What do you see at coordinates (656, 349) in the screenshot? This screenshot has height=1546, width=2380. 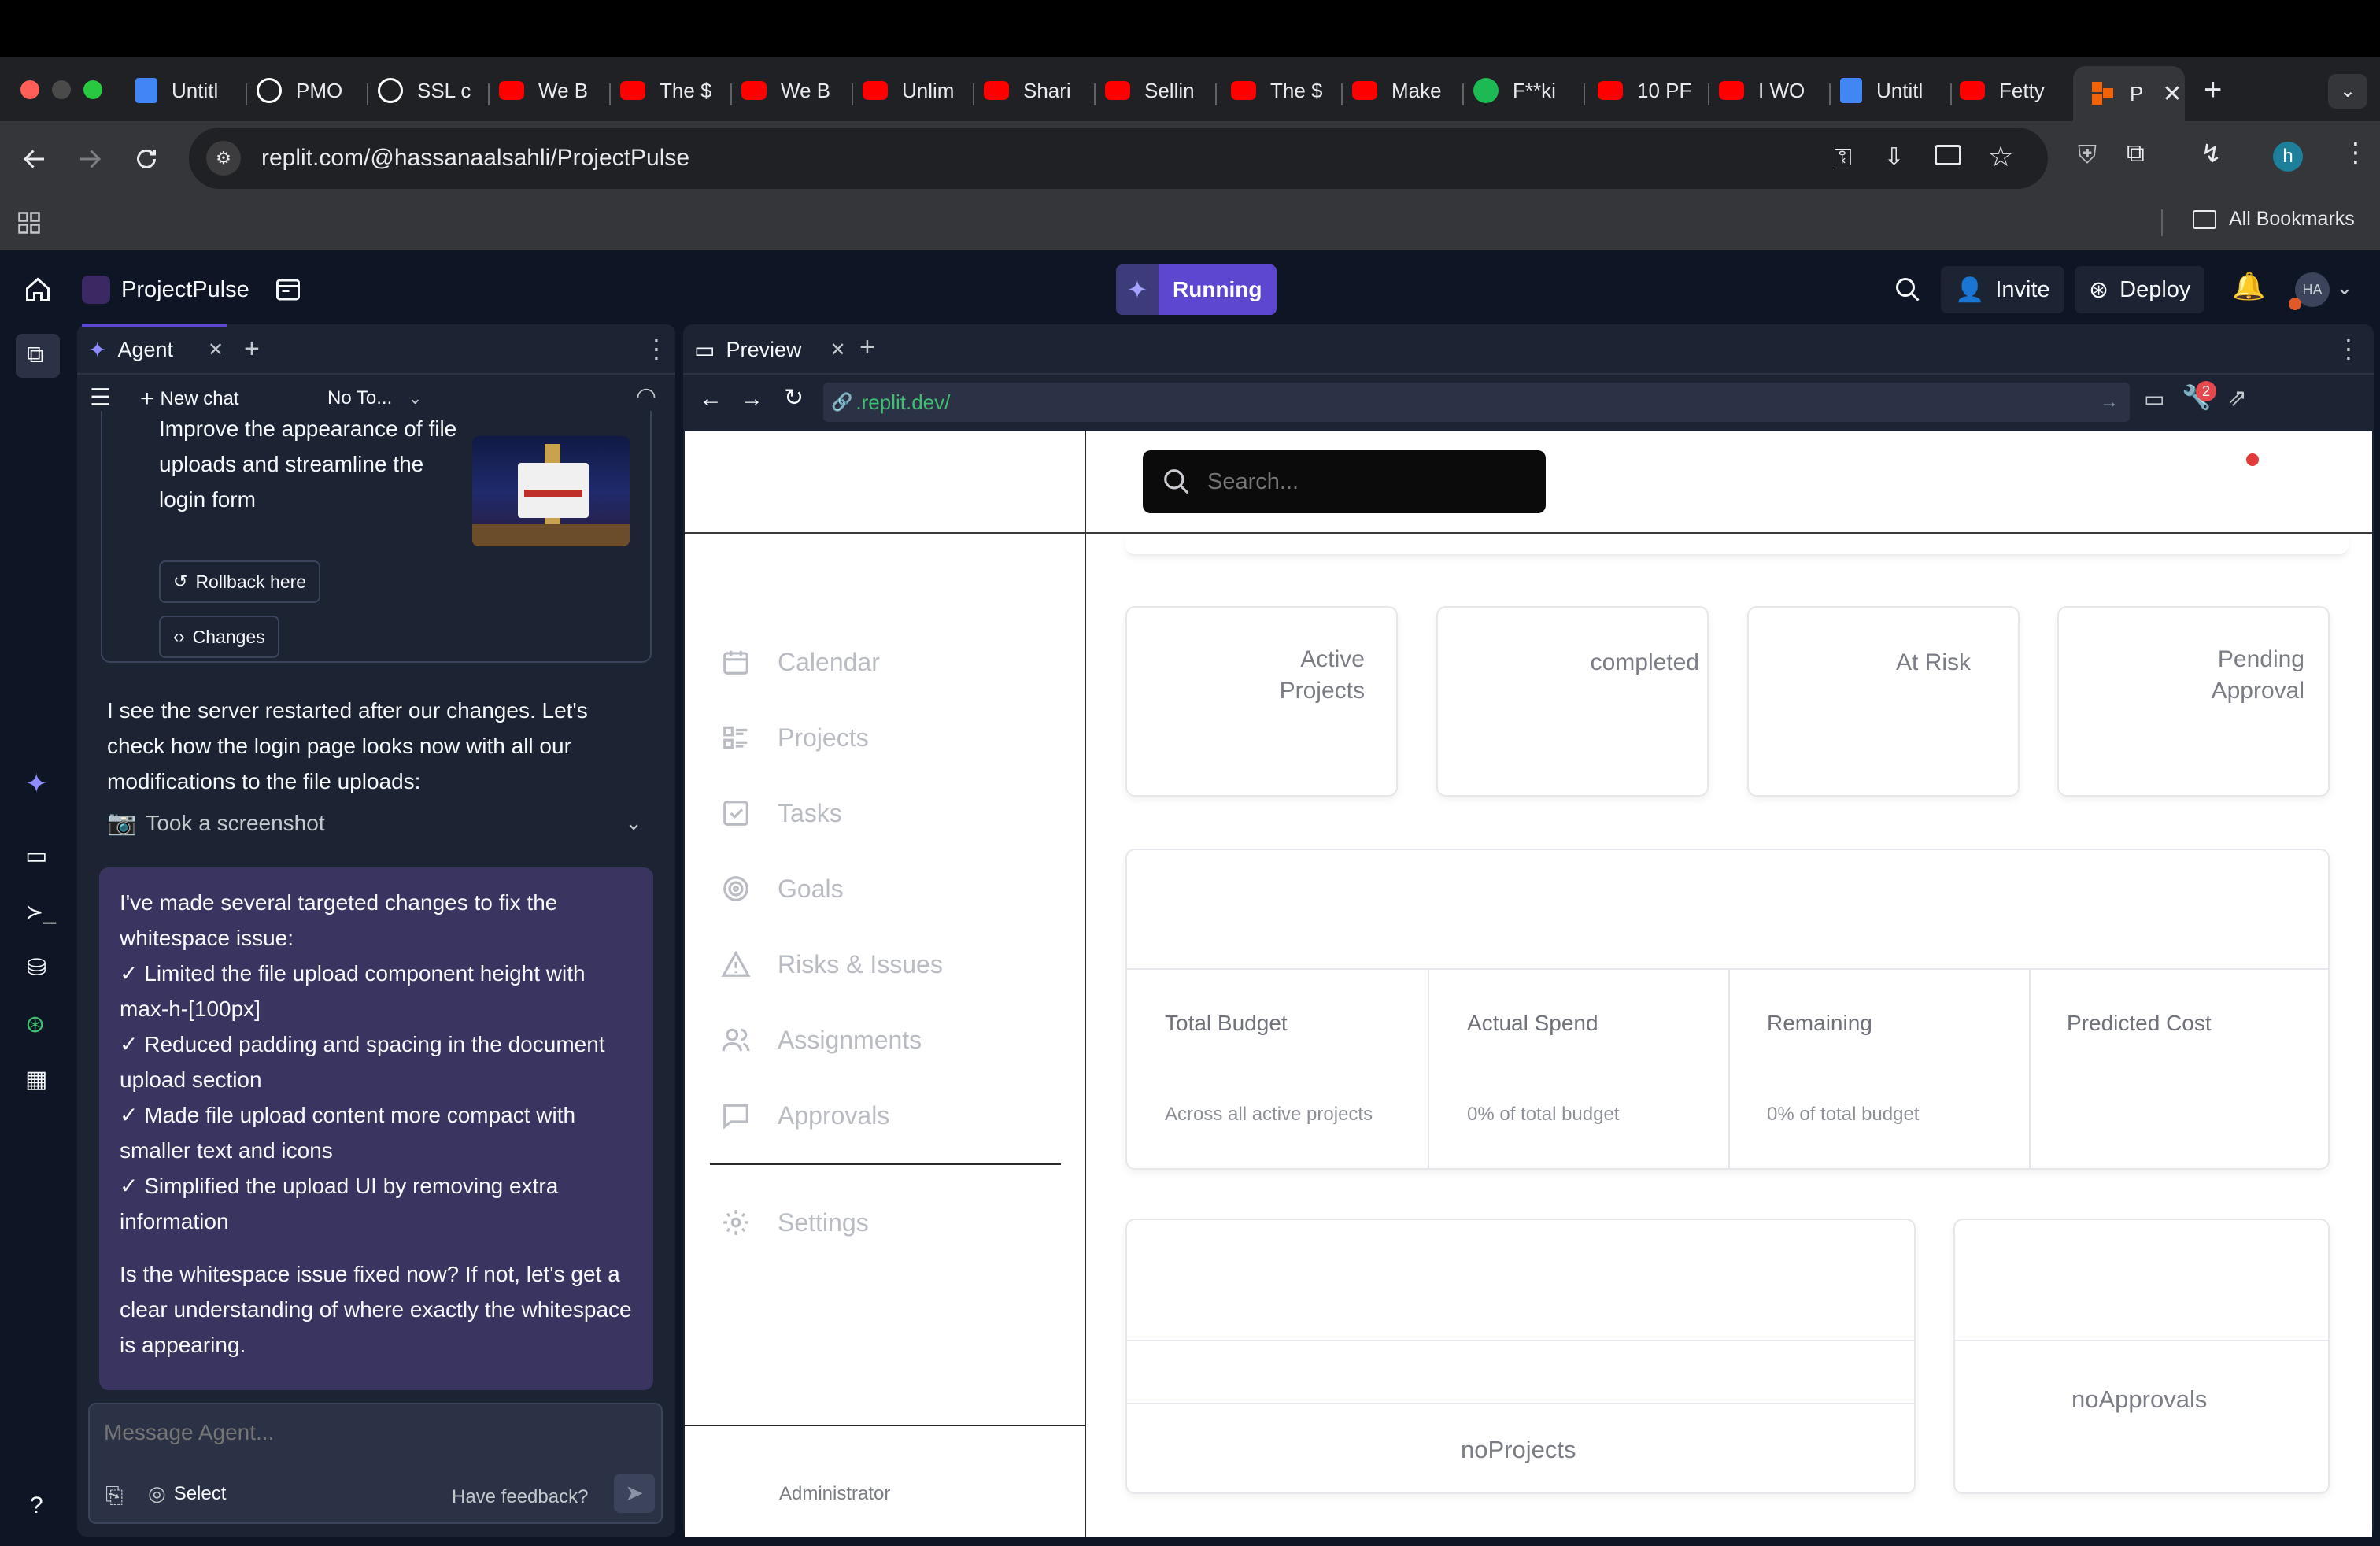 I see `agent-menu-icon: ⋮` at bounding box center [656, 349].